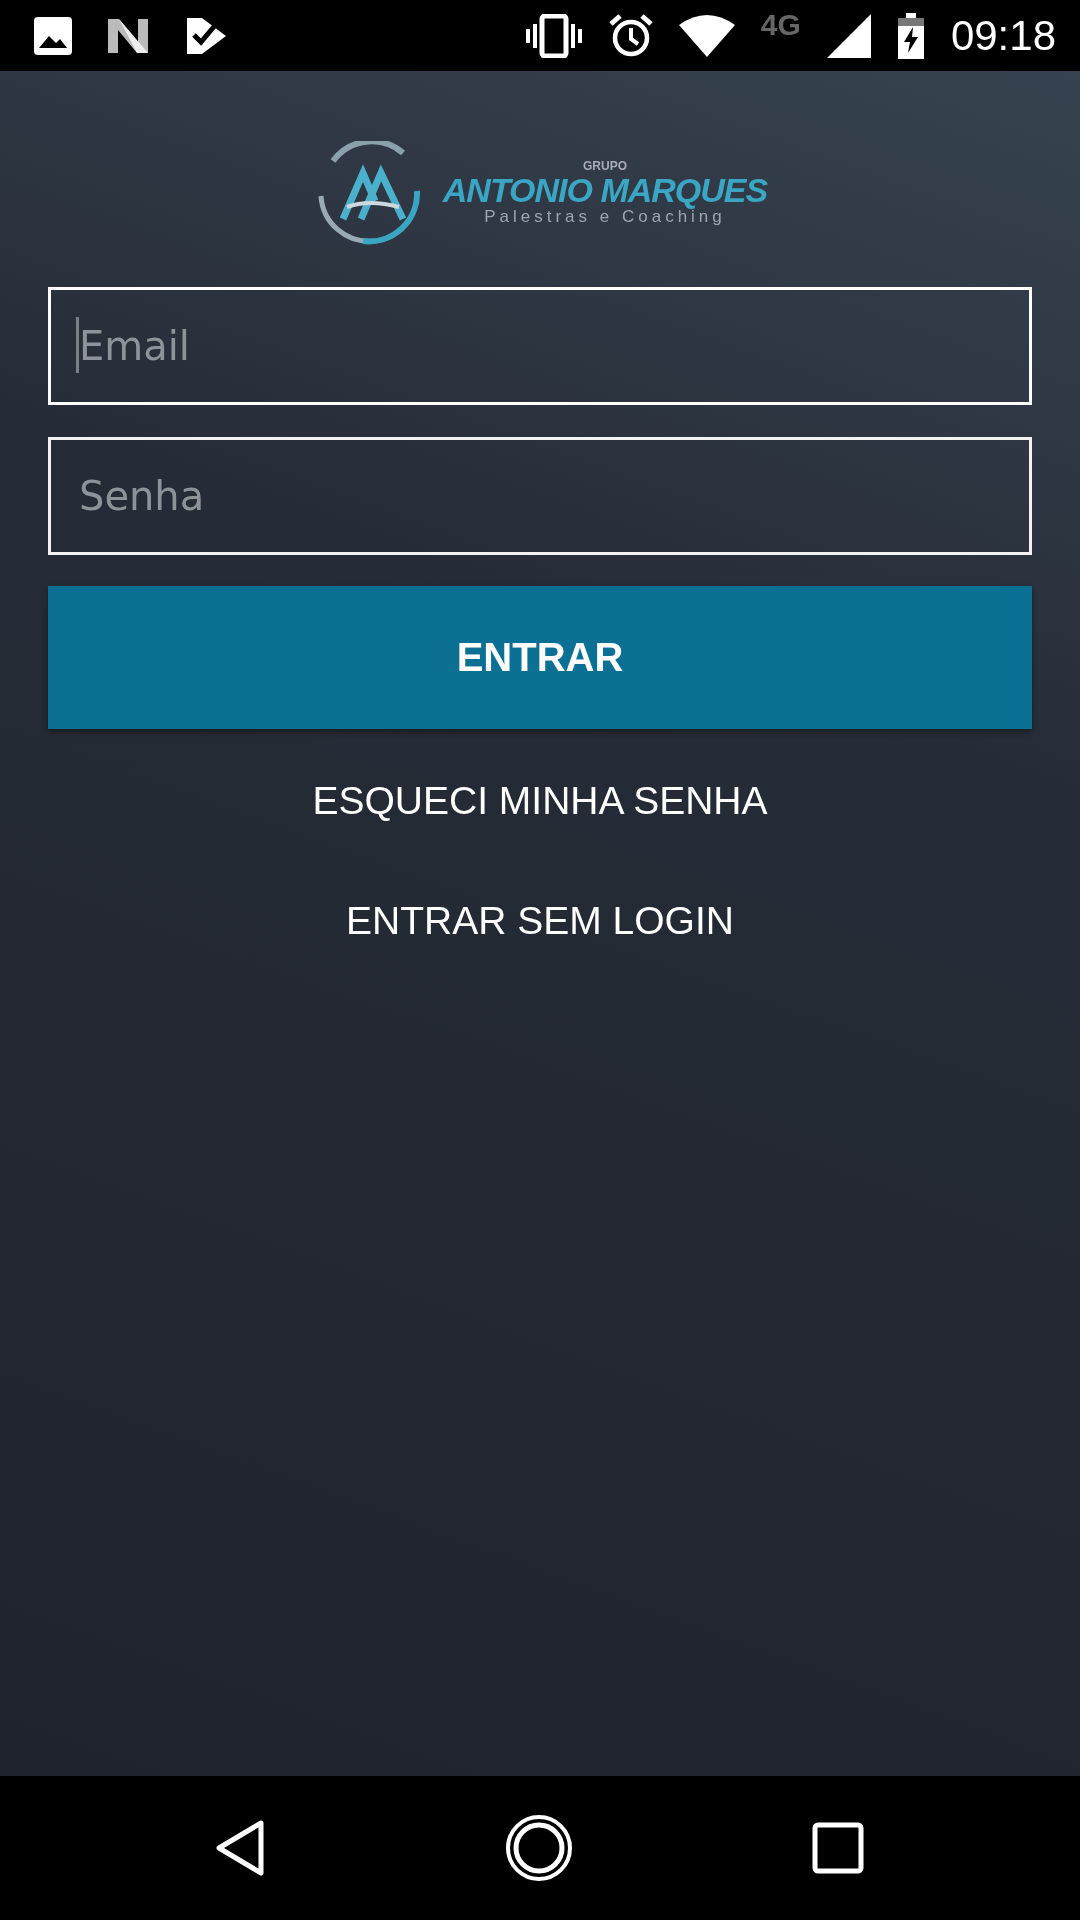 The width and height of the screenshot is (1080, 1920). Describe the element at coordinates (540, 496) in the screenshot. I see `text-input-field: Senha` at that location.